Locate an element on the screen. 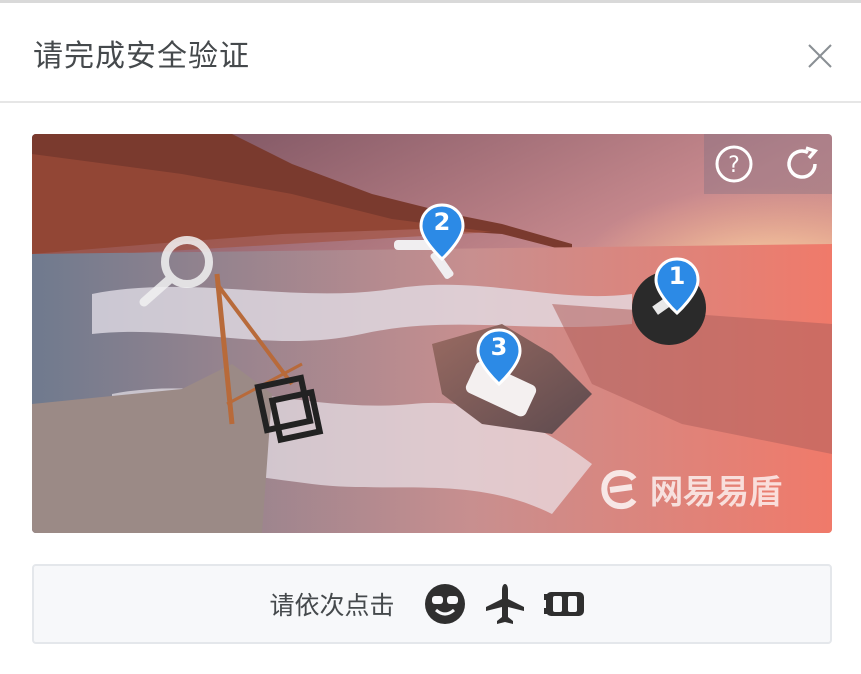  click-marker-1: 1 is located at coordinates (677, 286).